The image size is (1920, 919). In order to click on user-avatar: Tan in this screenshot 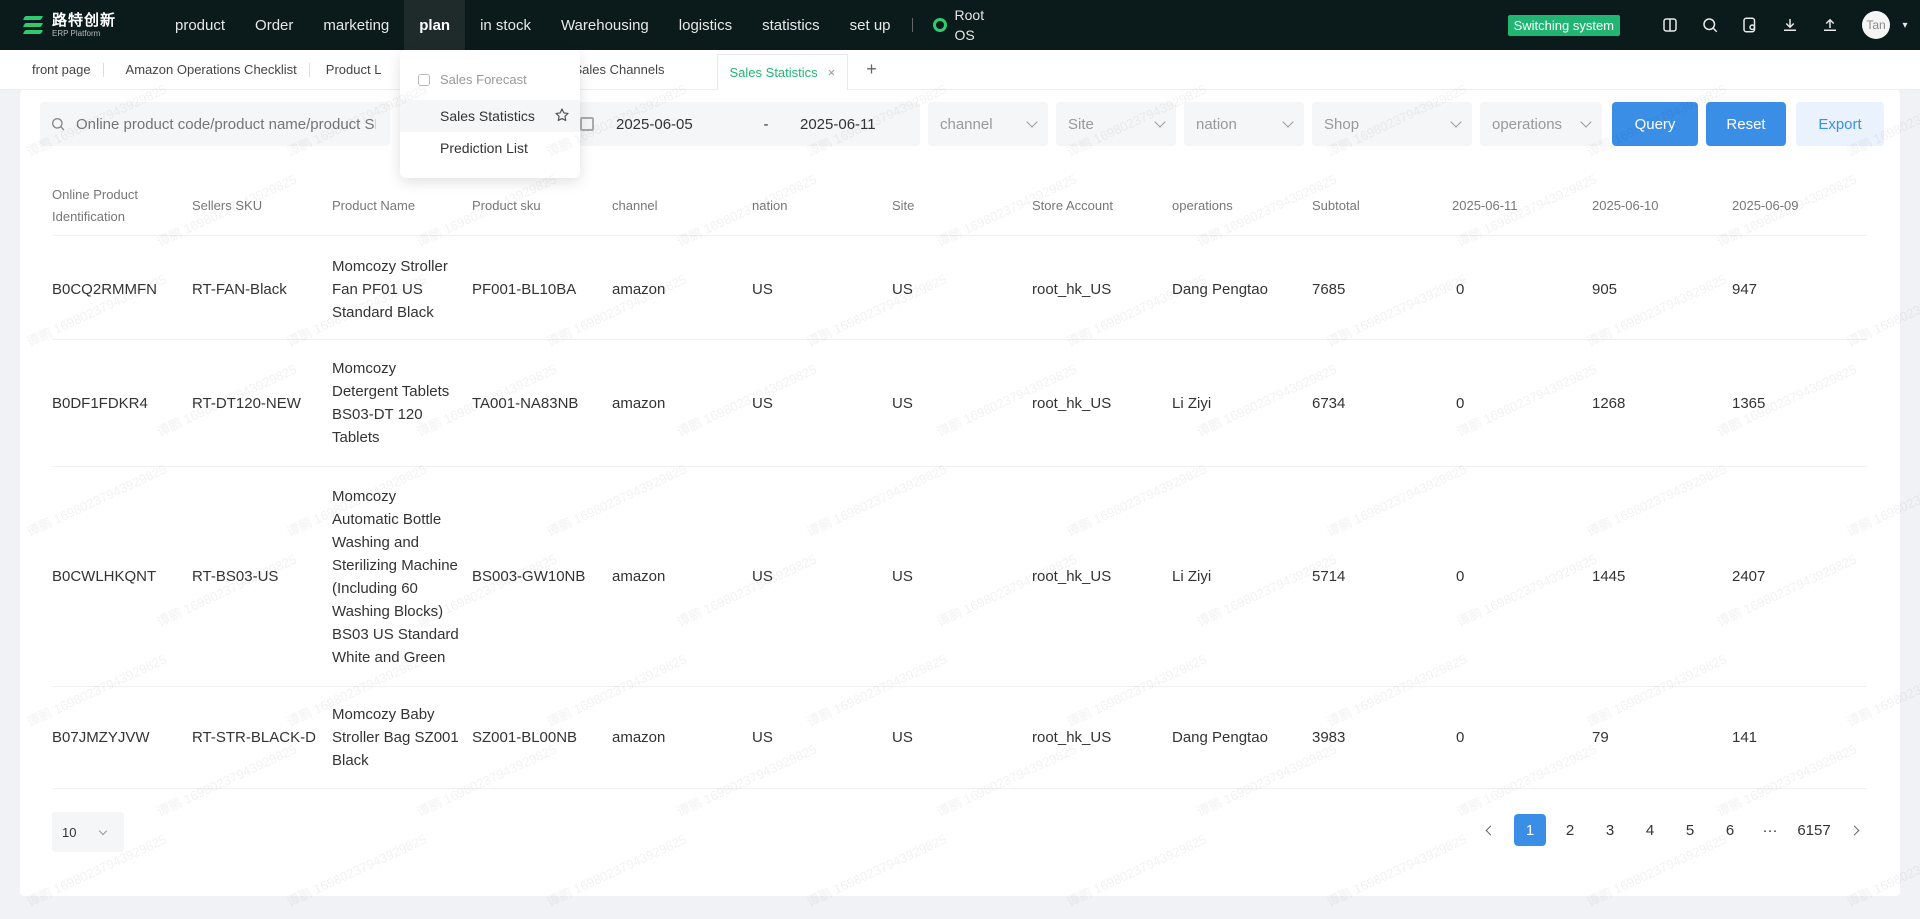, I will do `click(1876, 25)`.